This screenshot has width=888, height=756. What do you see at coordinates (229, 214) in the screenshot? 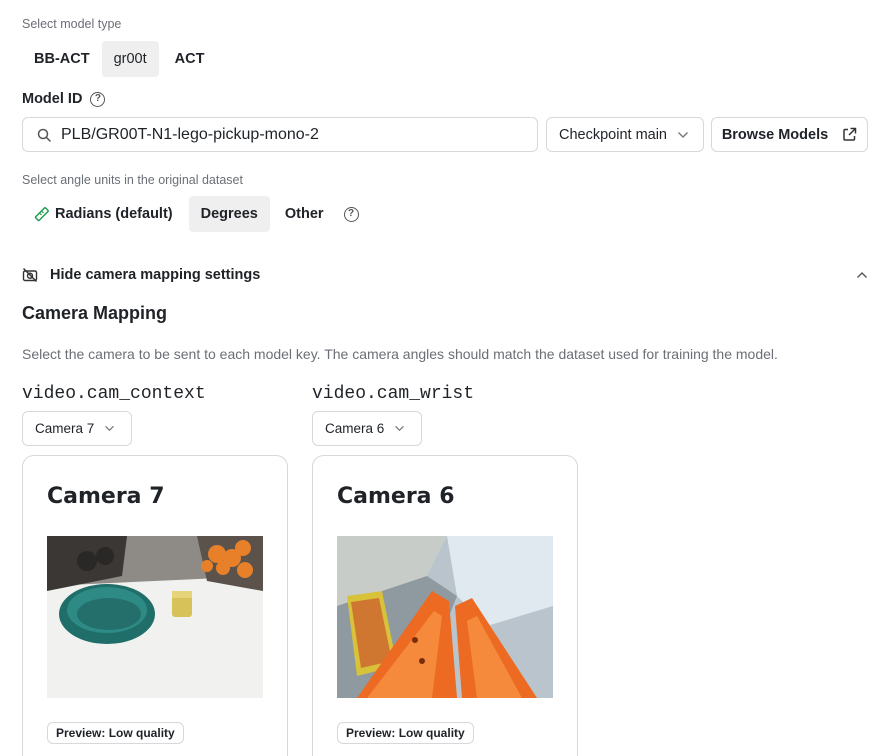
I see `angle-unit-degrees: Degrees` at bounding box center [229, 214].